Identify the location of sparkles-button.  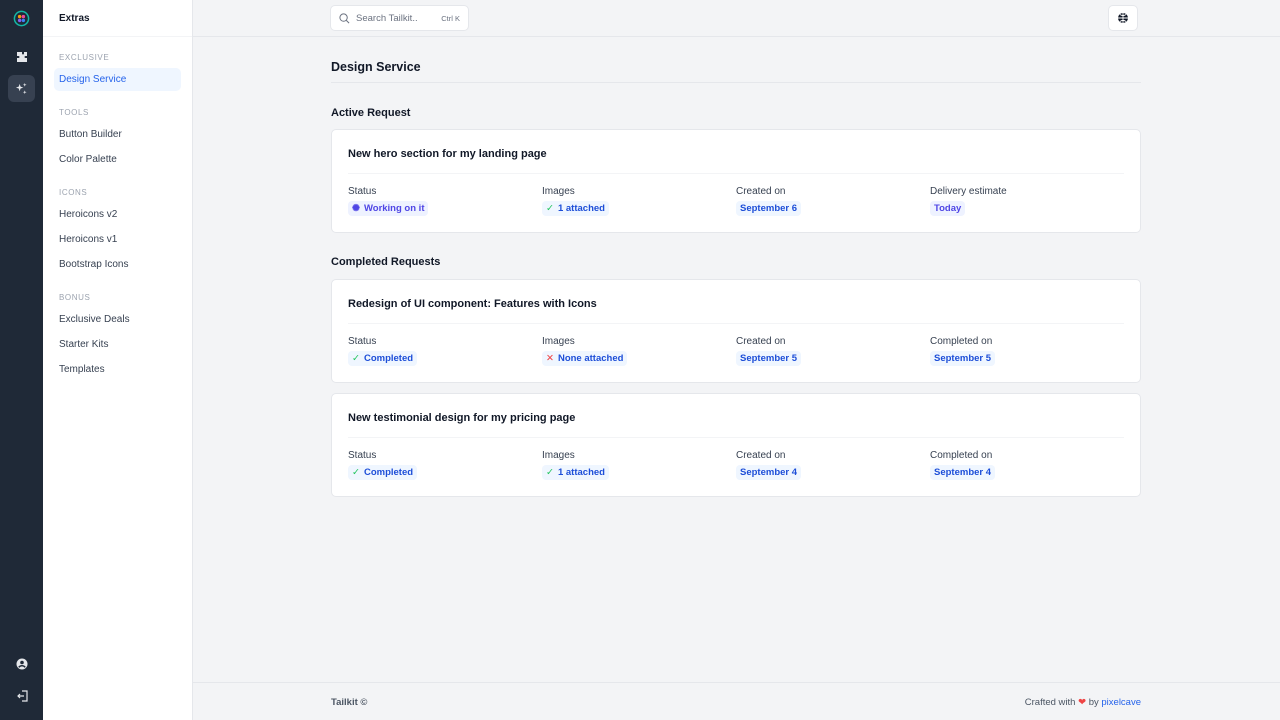
(21, 88).